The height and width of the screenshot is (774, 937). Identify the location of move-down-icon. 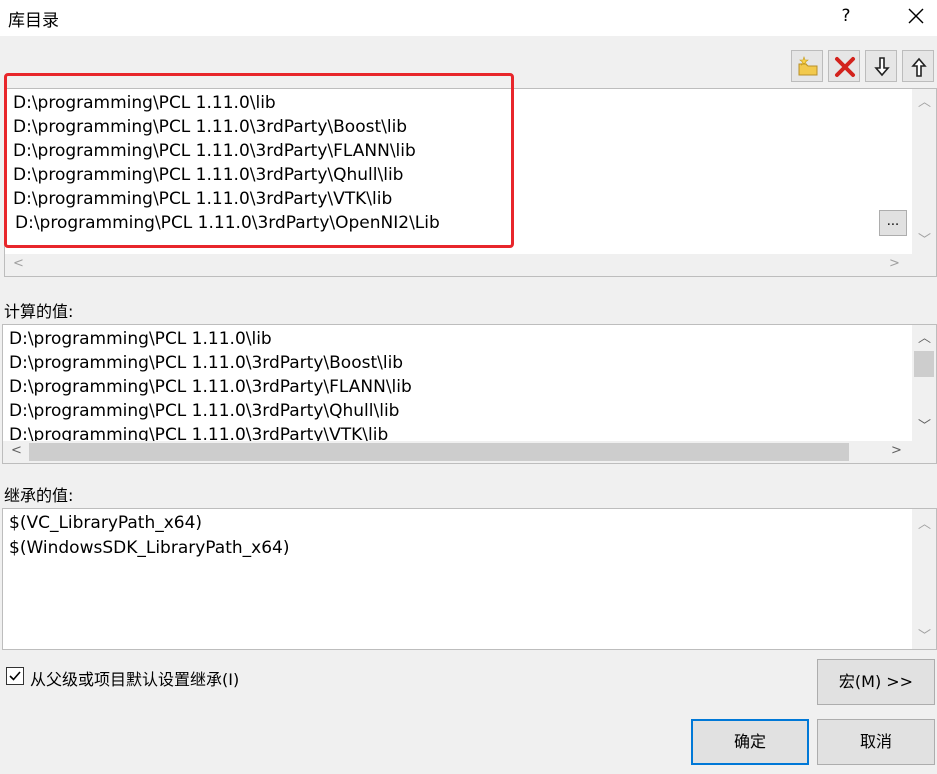
(882, 67).